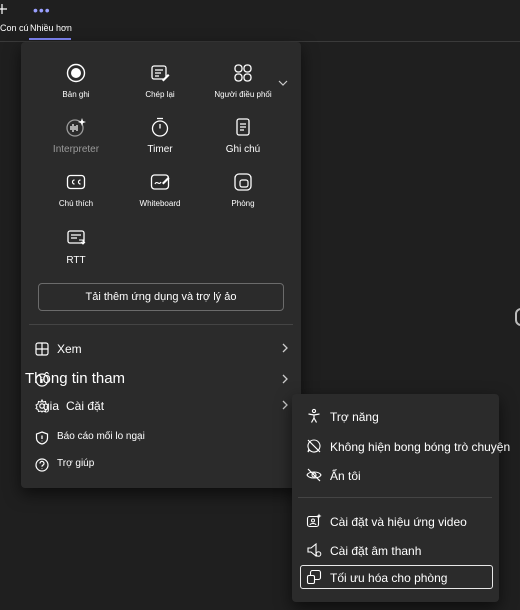 This screenshot has width=520, height=610. What do you see at coordinates (160, 203) in the screenshot?
I see `app-label: Whiteboard` at bounding box center [160, 203].